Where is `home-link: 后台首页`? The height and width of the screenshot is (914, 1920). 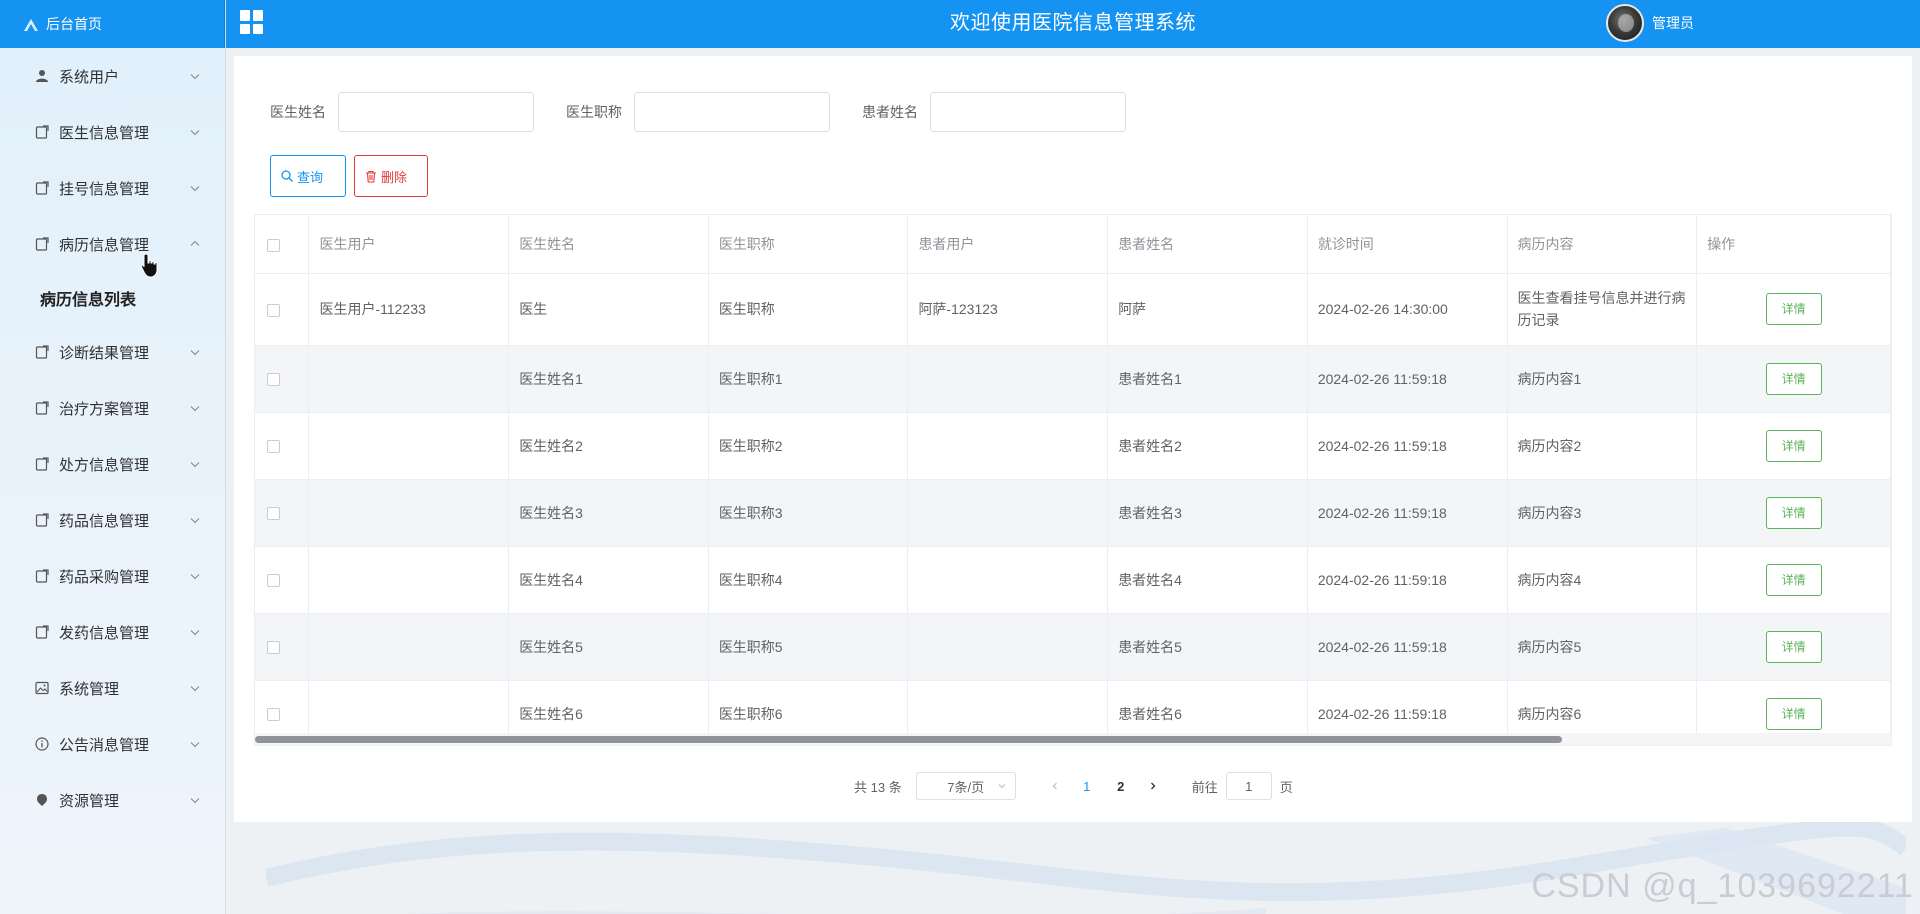 home-link: 后台首页 is located at coordinates (112, 24).